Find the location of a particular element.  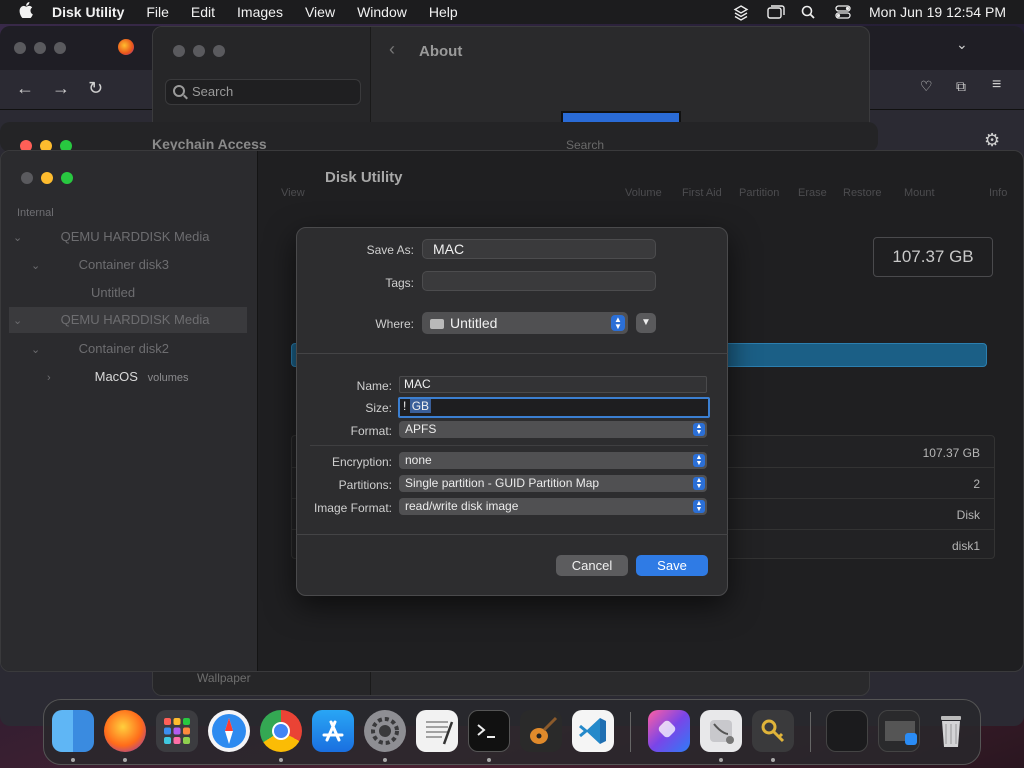

trash-icon is located at coordinates (951, 731).